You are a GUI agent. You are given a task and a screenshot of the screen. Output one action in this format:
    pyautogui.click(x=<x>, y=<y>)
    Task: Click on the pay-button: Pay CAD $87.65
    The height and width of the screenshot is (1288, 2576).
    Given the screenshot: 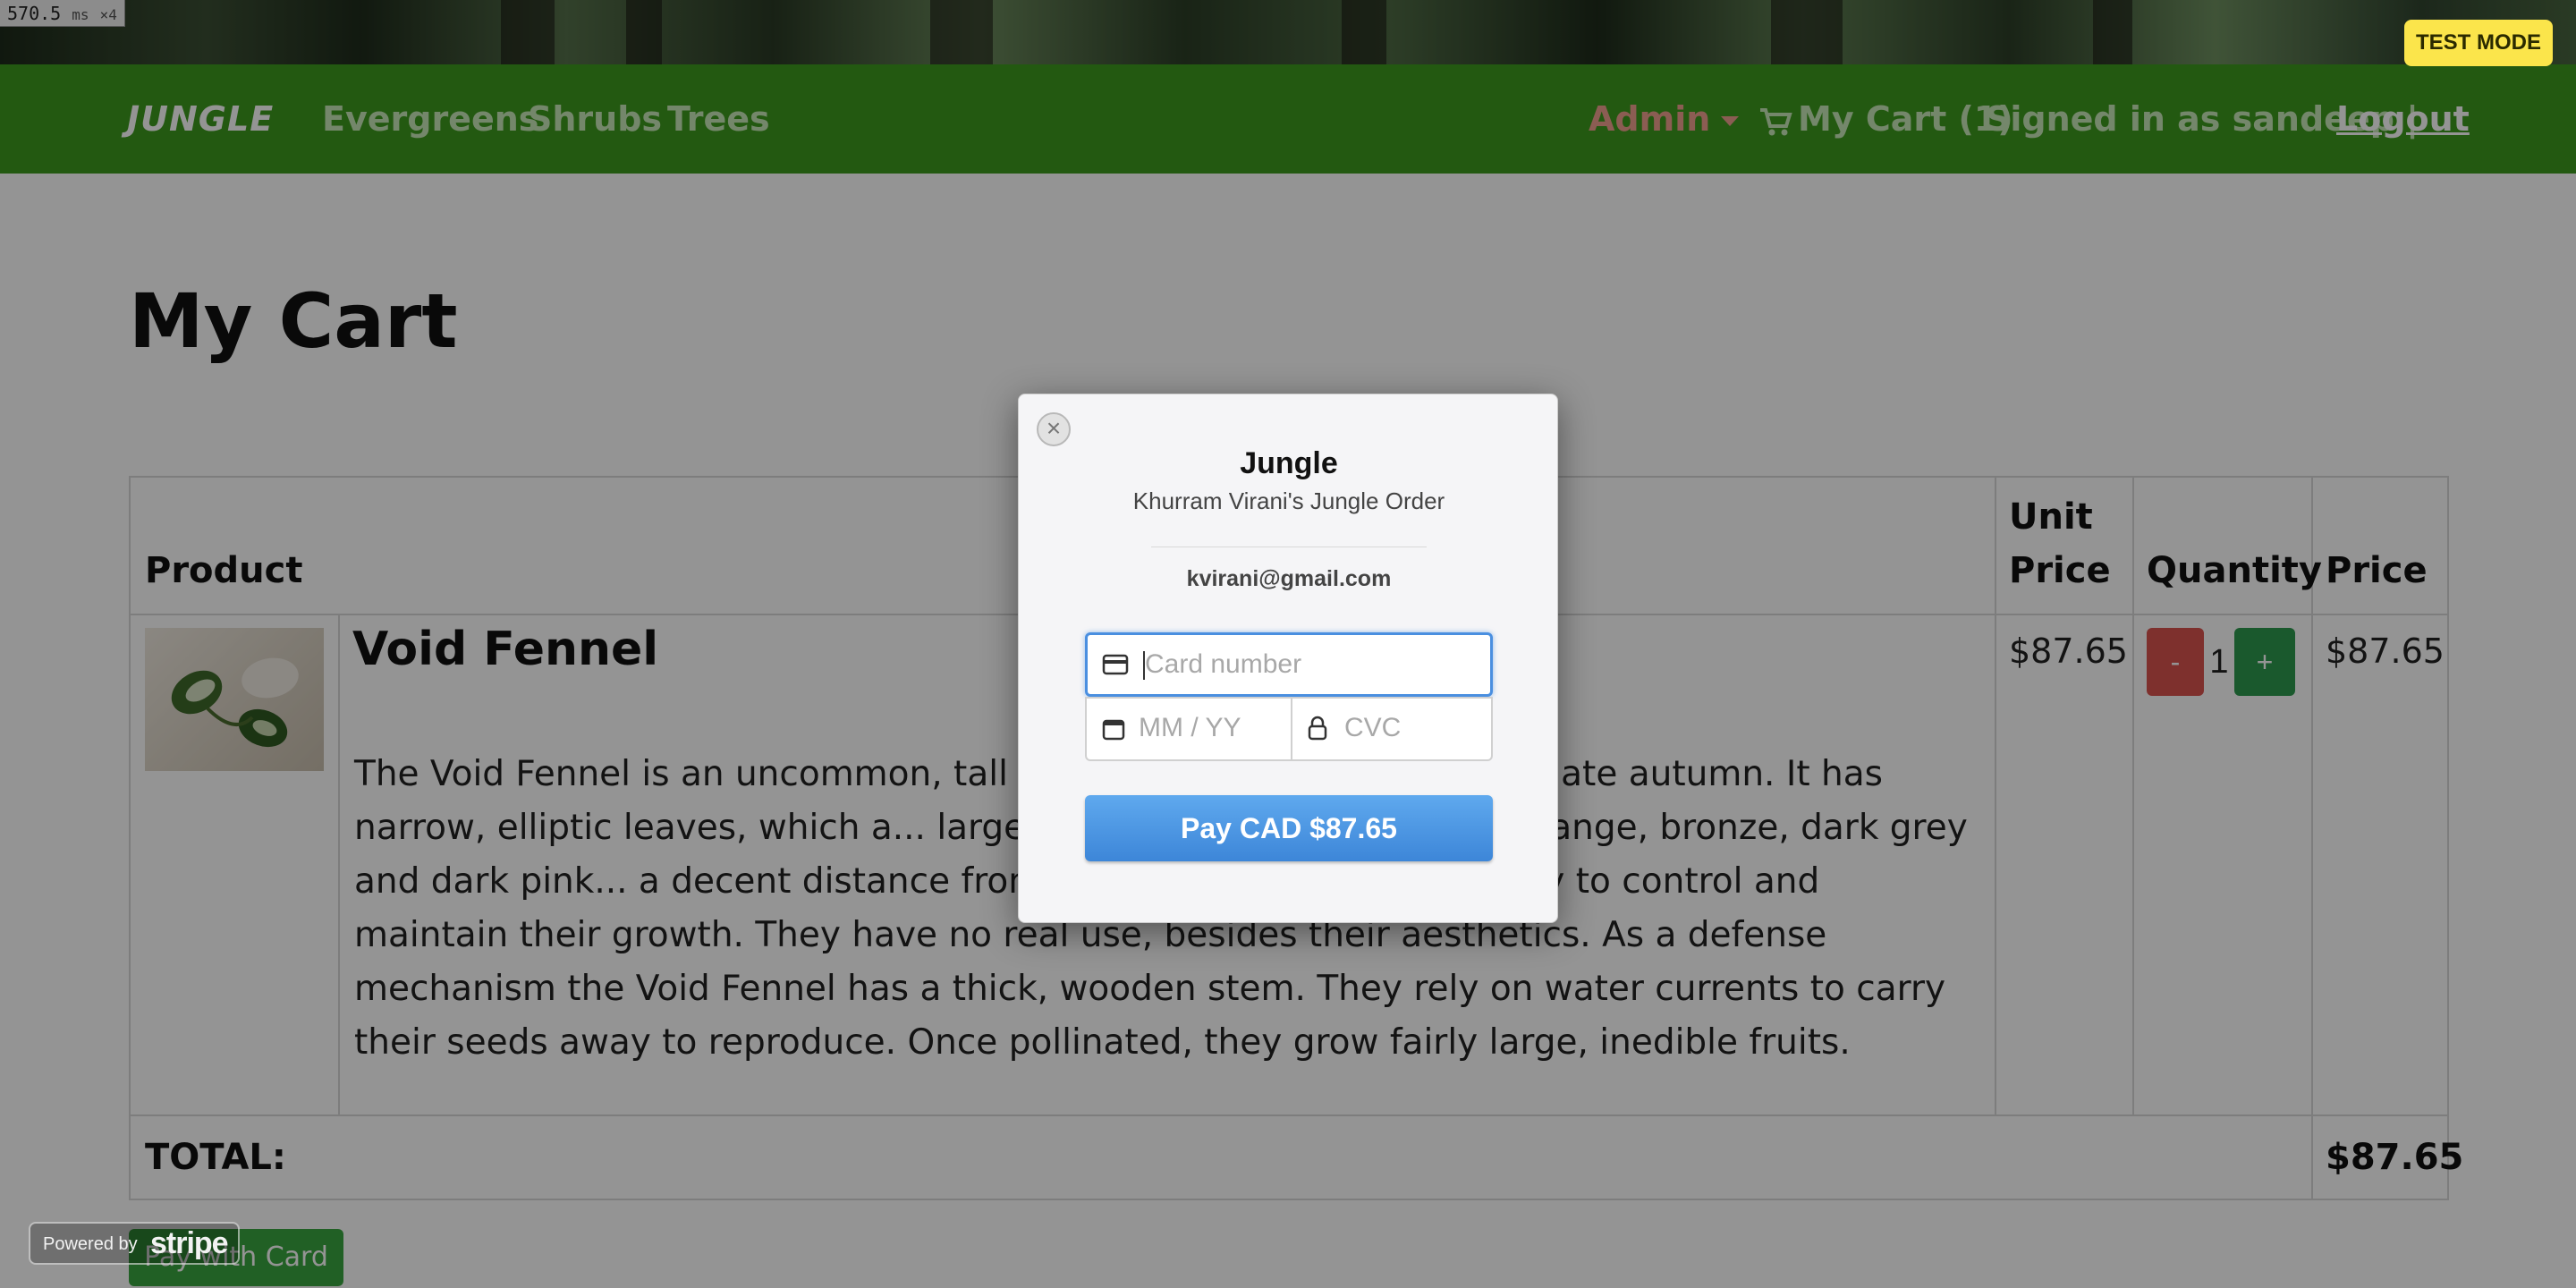 What is the action you would take?
    pyautogui.click(x=1289, y=828)
    